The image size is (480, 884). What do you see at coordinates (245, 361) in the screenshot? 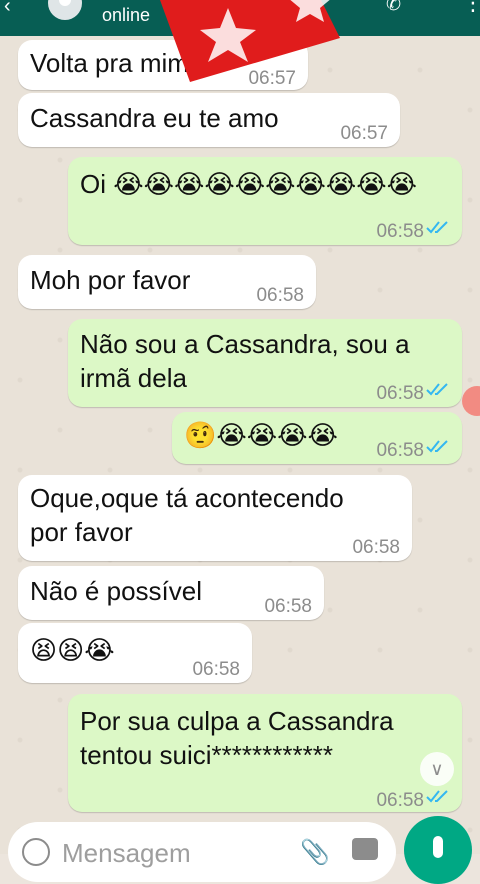
I see `message-text: Não sou a Cassandra, sou a irmã dela` at bounding box center [245, 361].